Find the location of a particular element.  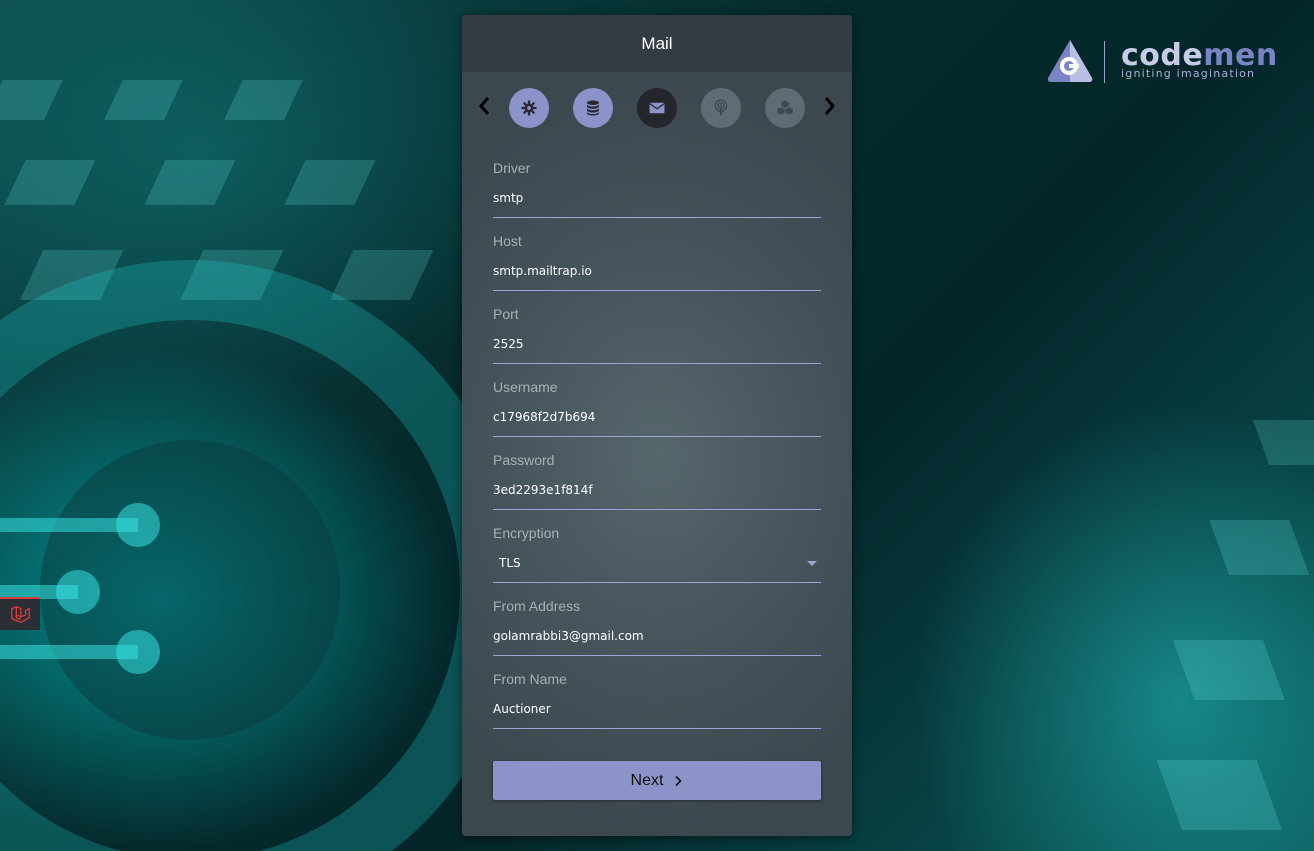

driver-field: Driver is located at coordinates (657, 189).